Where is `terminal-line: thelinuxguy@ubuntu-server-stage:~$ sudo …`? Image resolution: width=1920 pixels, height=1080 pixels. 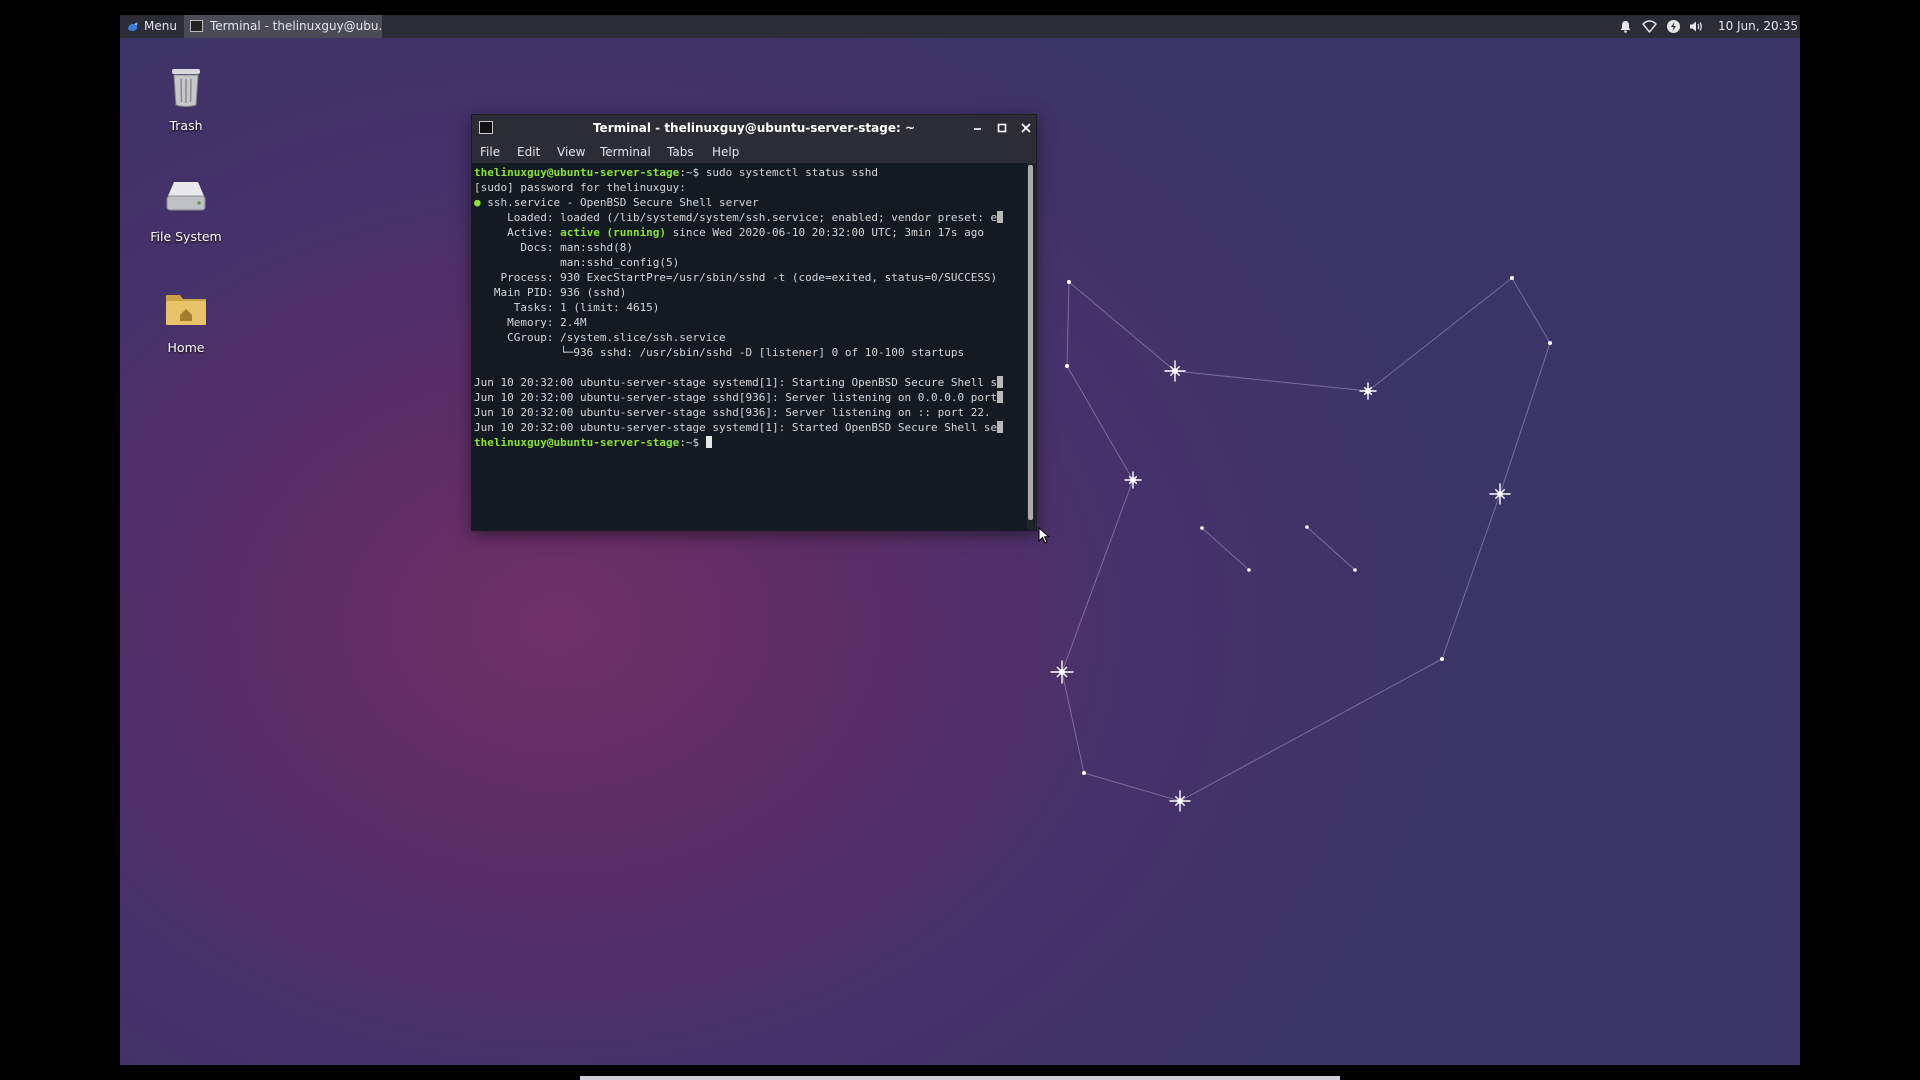 terminal-line: thelinuxguy@ubuntu-server-stage:~$ sudo … is located at coordinates (748, 172).